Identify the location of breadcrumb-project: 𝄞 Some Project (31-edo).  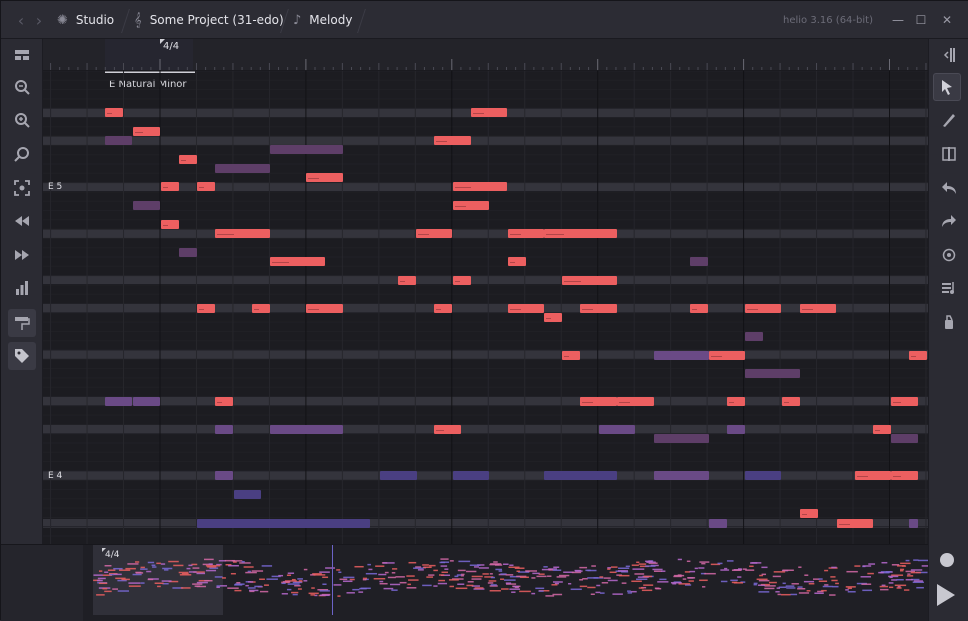
(209, 20).